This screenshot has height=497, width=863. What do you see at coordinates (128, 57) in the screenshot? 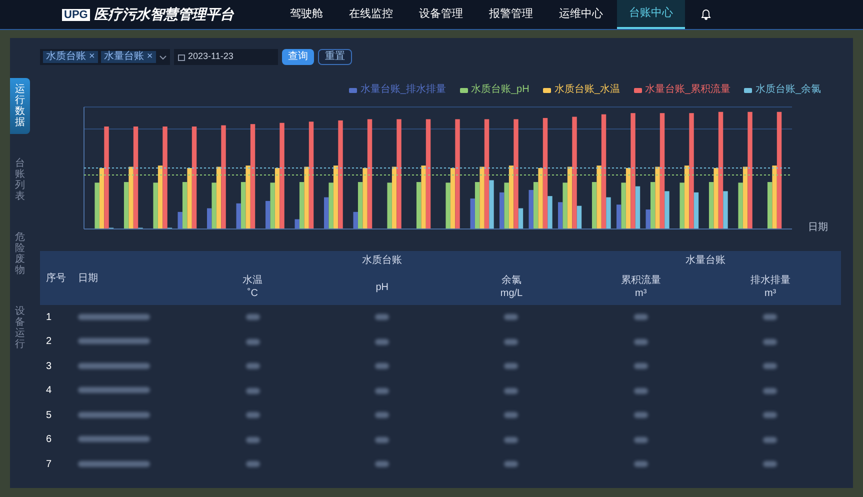
I see `filter-tag: 水量台账 ×` at bounding box center [128, 57].